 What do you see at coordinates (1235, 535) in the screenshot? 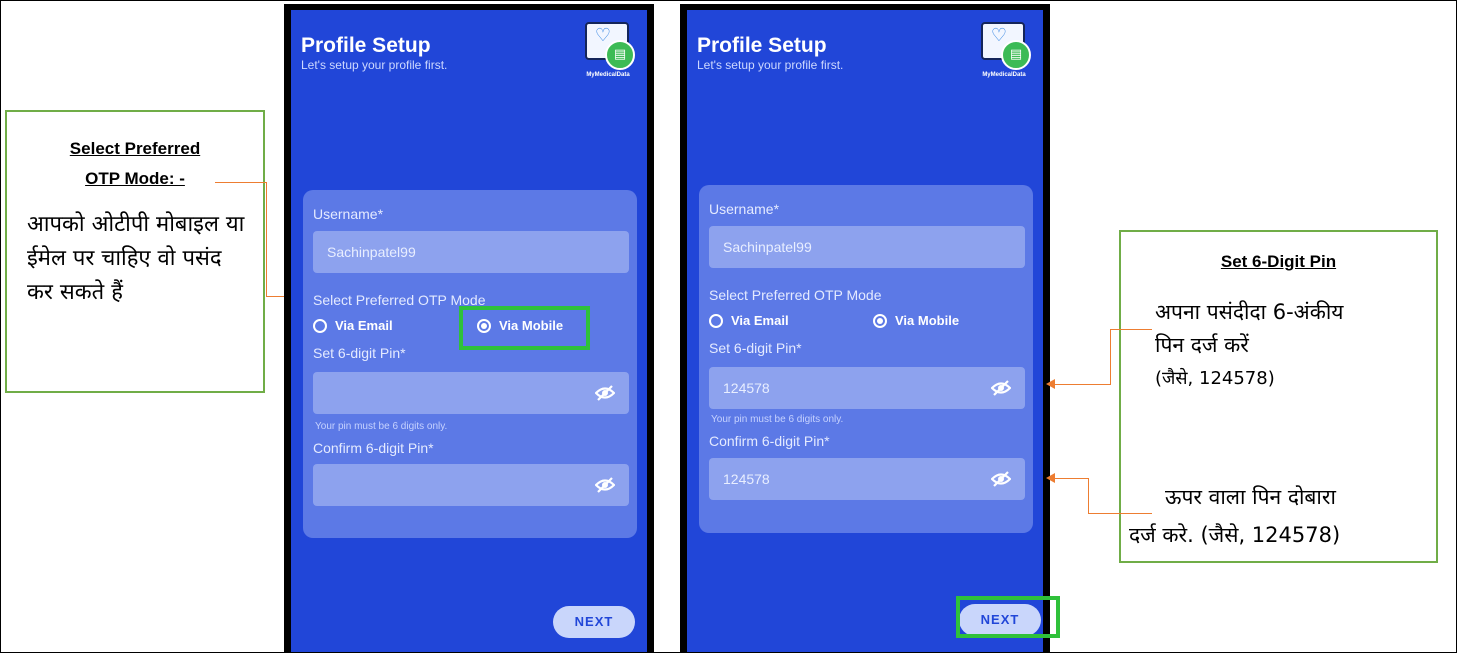
I see `pin-confirm-text-line2: दर्ज करे. (जैसे, 124578)` at bounding box center [1235, 535].